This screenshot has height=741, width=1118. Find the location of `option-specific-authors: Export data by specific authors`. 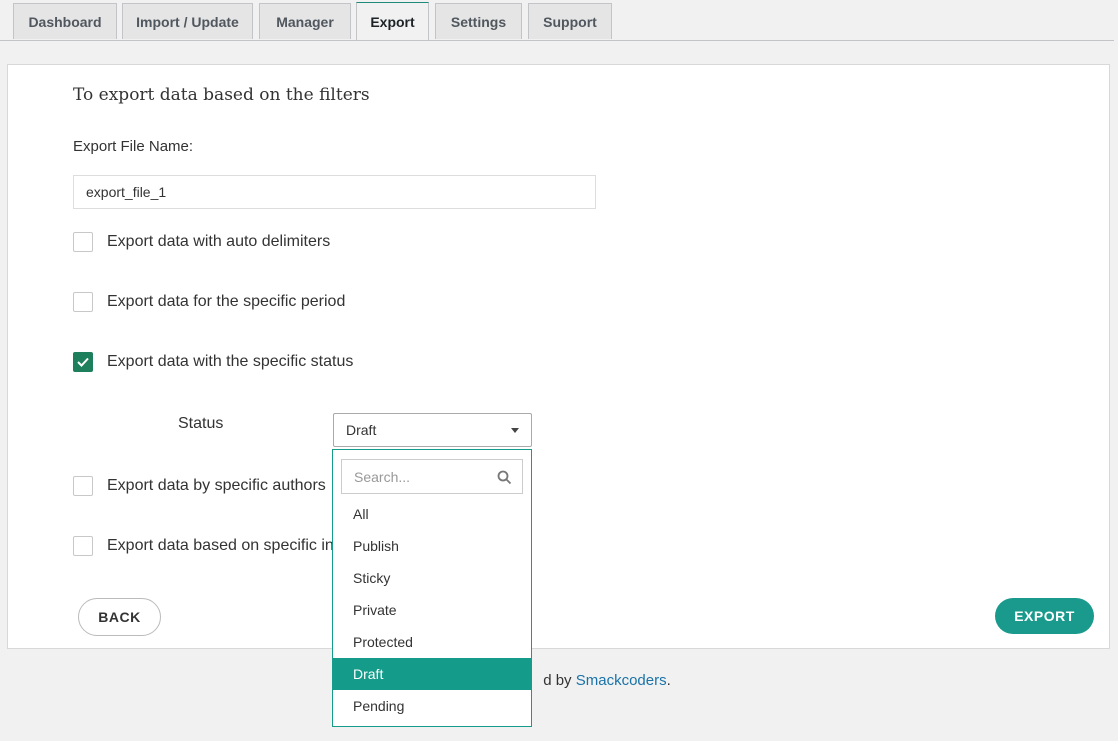

option-specific-authors: Export data by specific authors is located at coordinates (199, 486).